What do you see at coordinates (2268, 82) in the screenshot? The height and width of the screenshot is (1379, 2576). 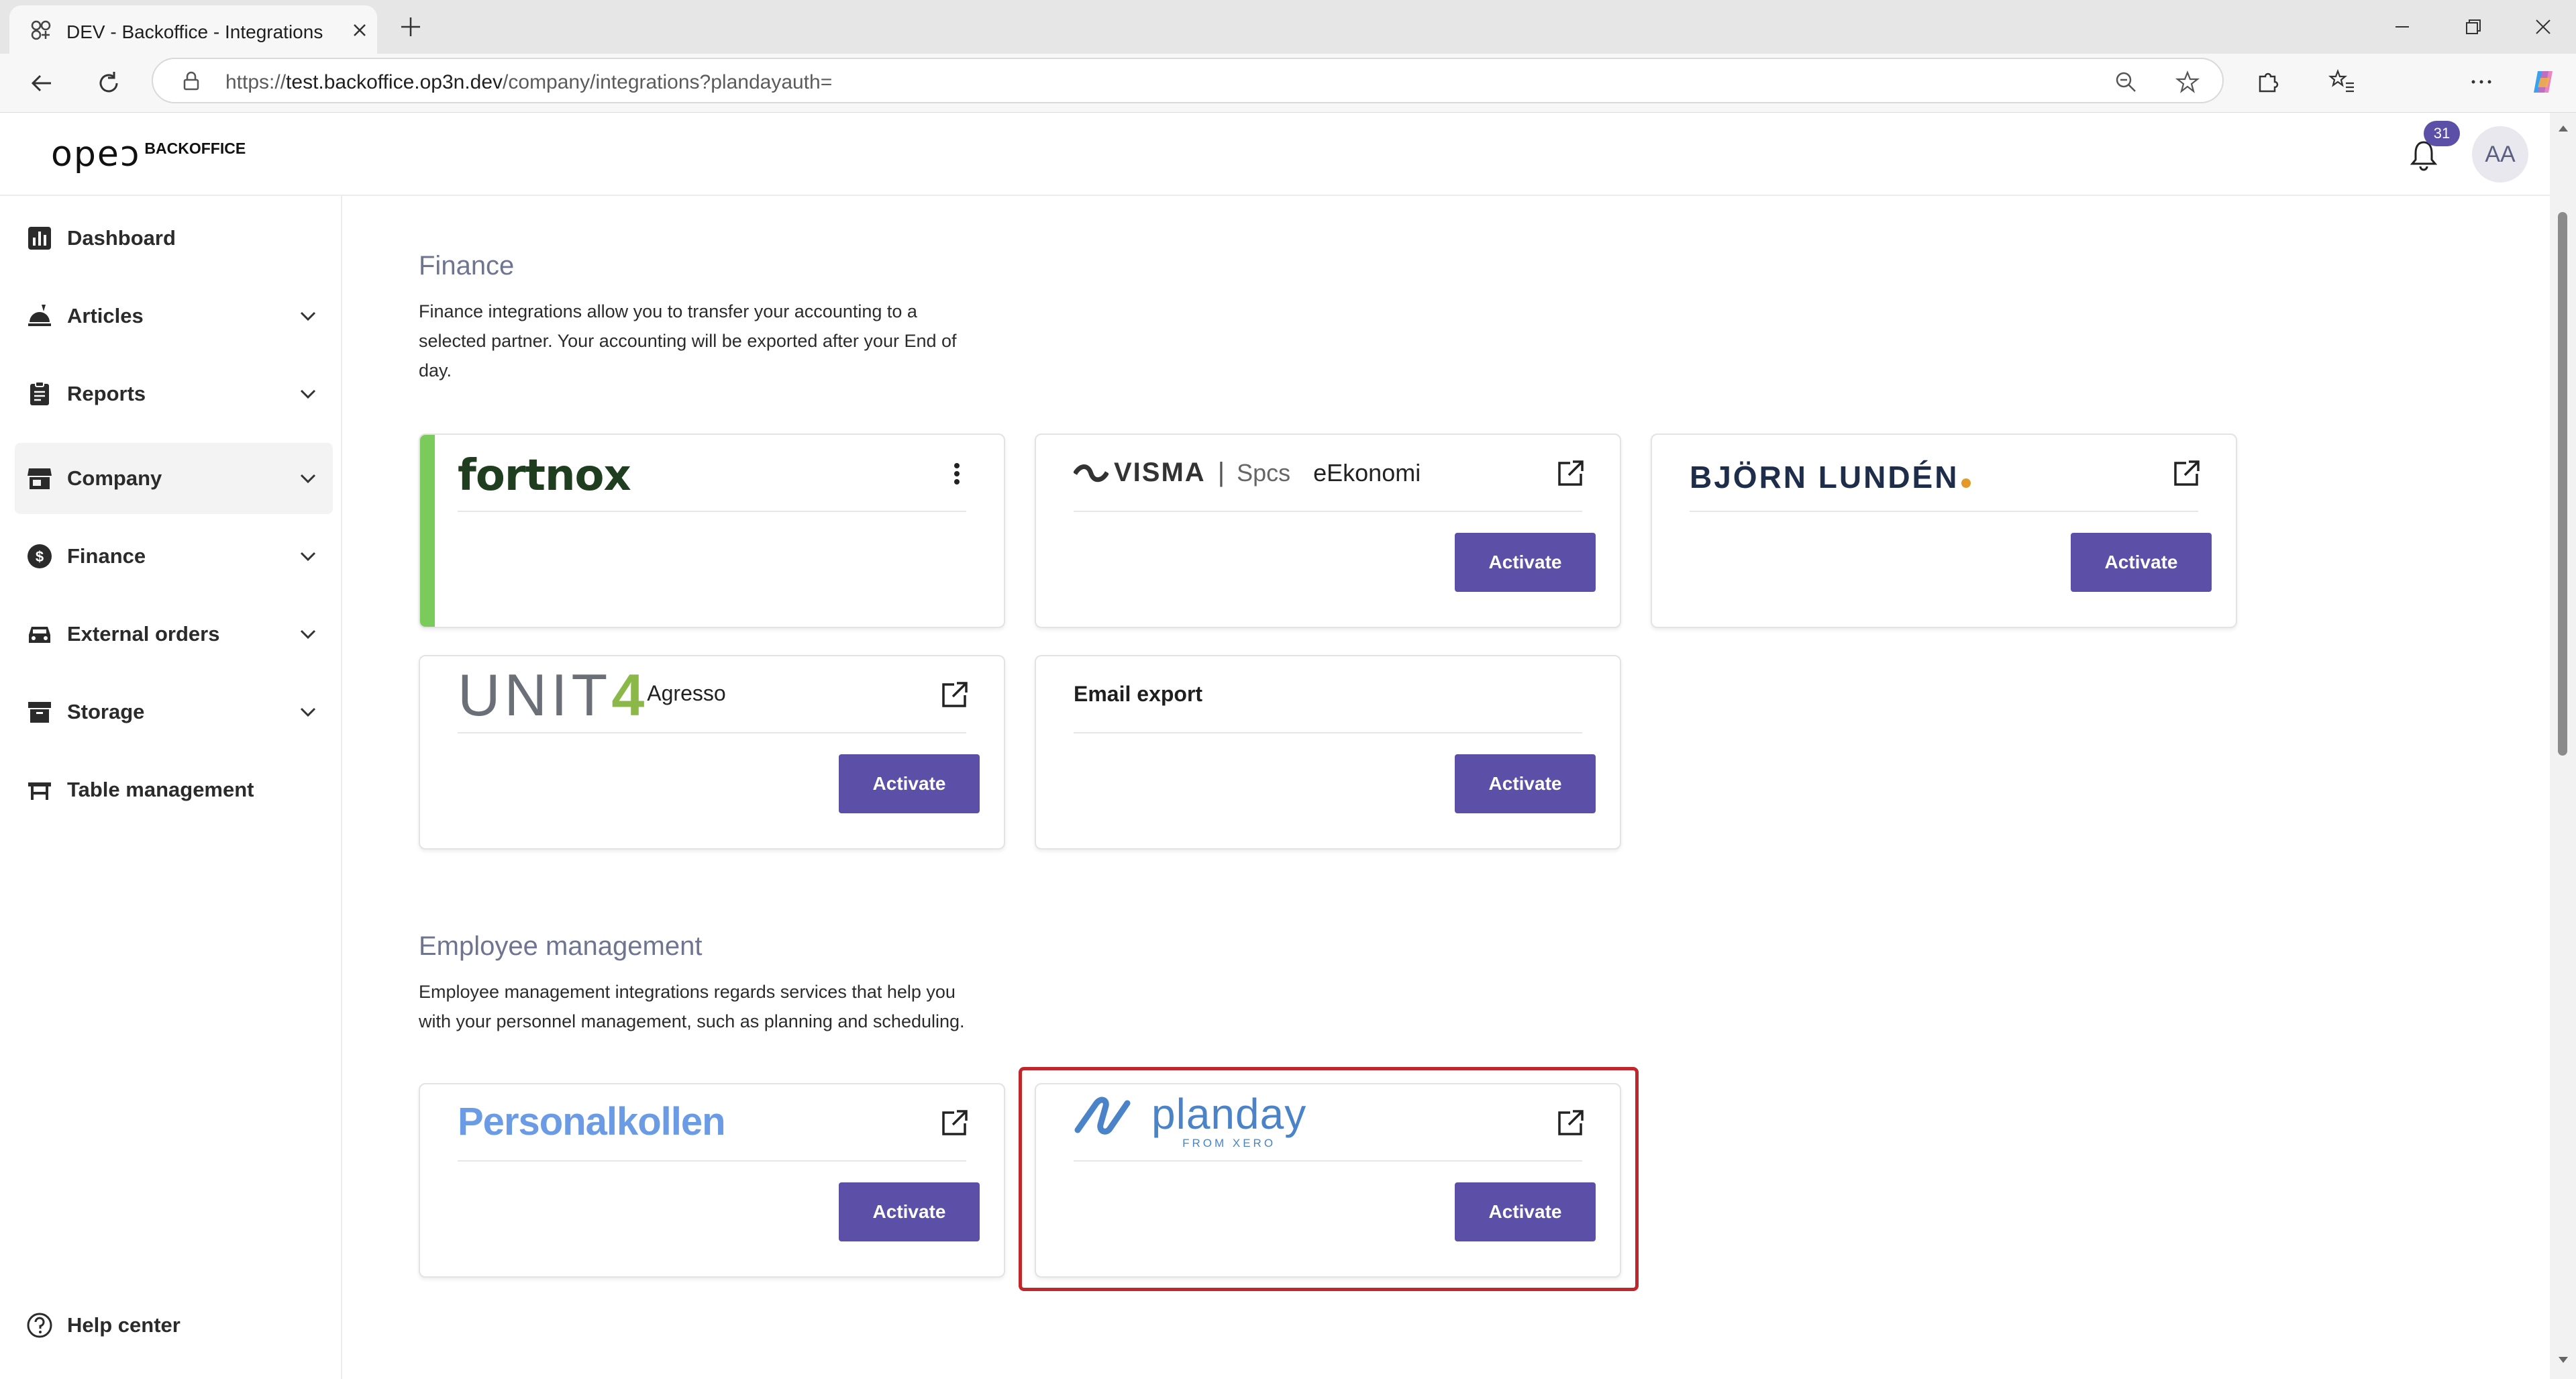 I see `extensions-icon` at bounding box center [2268, 82].